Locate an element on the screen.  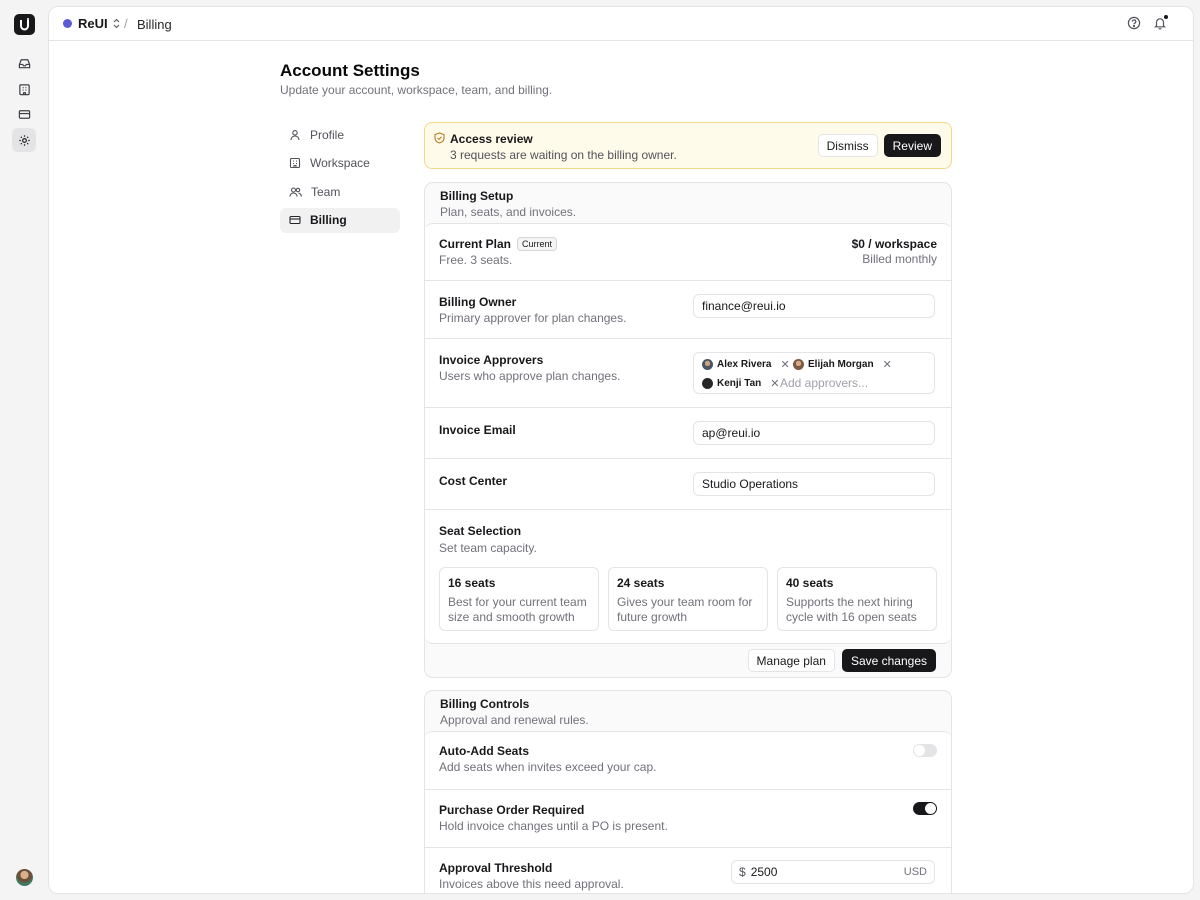
app-logo is located at coordinates (24, 24).